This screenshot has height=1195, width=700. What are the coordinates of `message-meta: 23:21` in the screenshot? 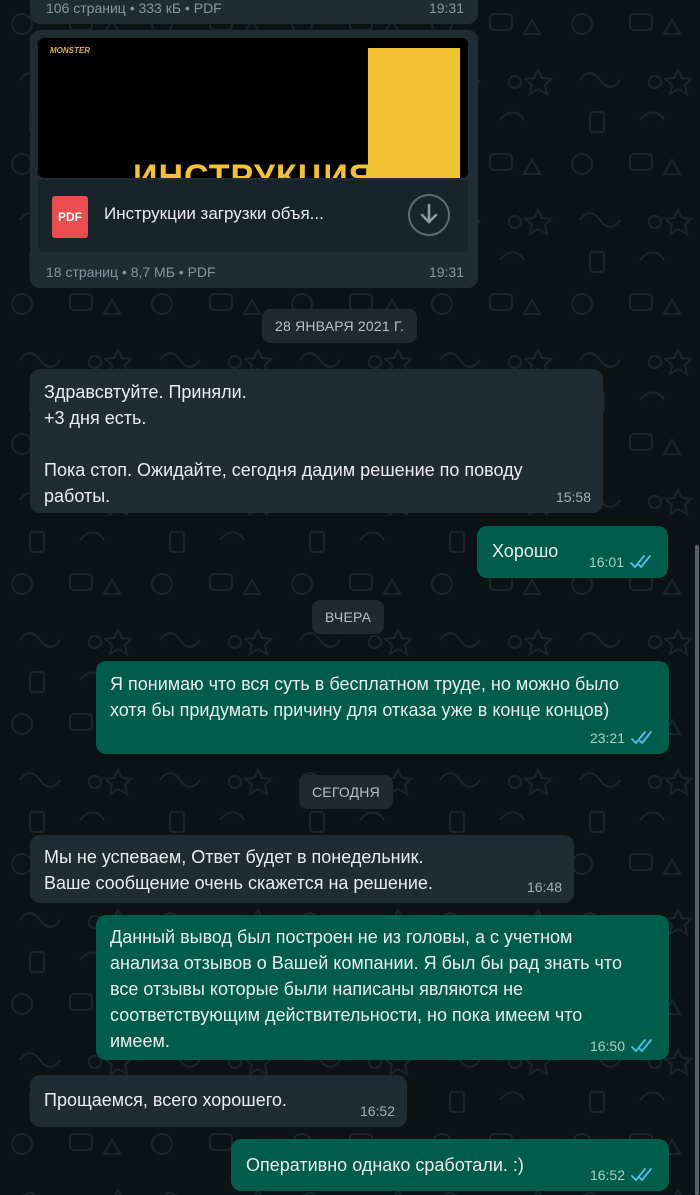 It's located at (623, 738).